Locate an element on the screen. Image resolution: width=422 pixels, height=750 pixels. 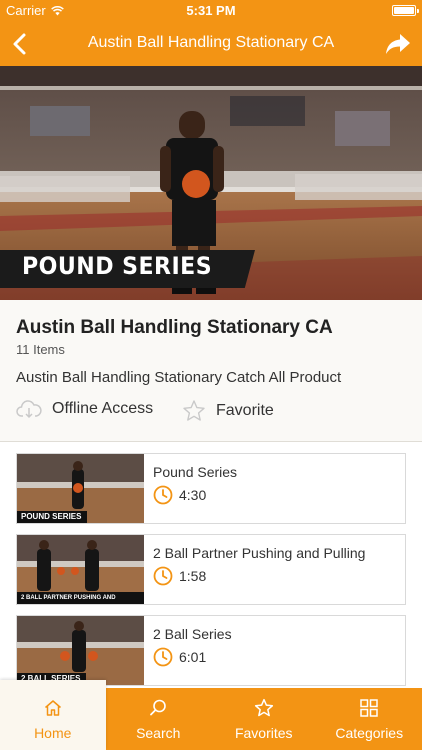
cloud-download-icon is located at coordinates (29, 409).